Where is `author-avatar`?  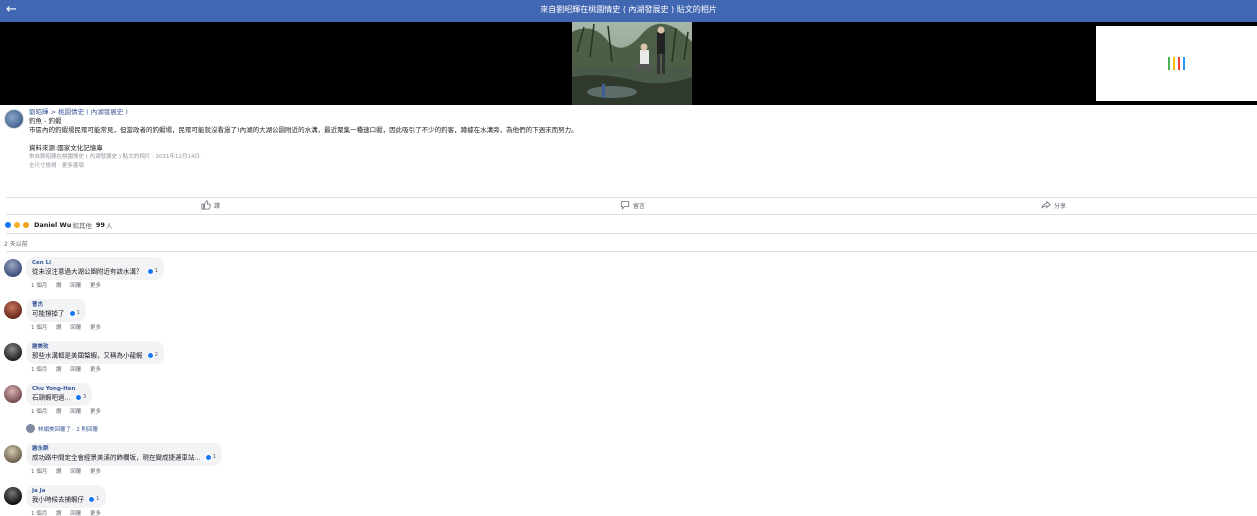
author-avatar is located at coordinates (14, 119).